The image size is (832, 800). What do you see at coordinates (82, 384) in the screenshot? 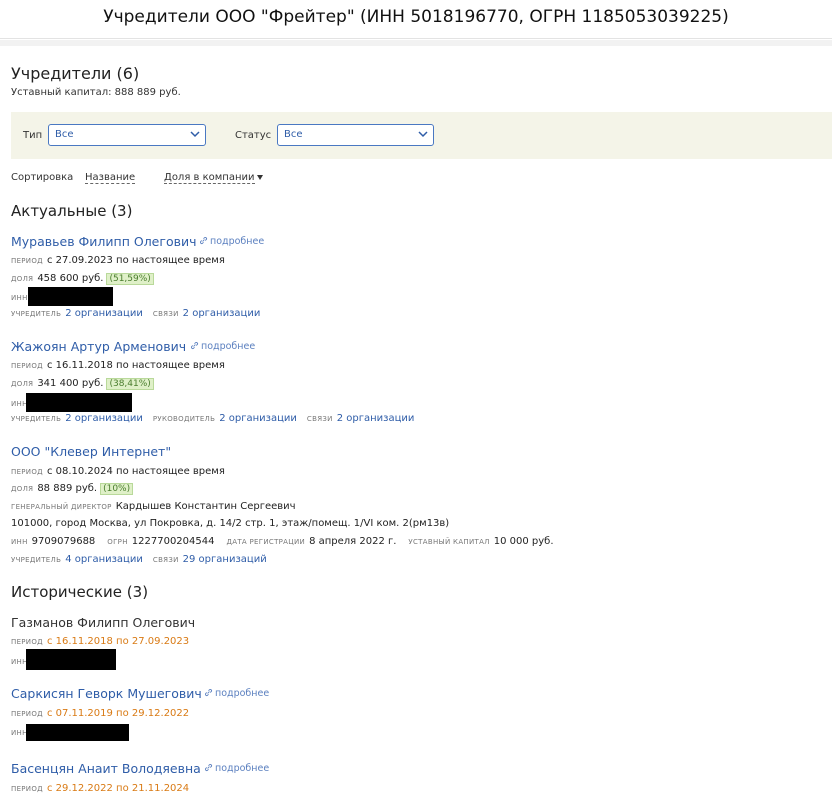
I see `share-row: ДОЛЯ 341 400 руб. (38,41%)` at bounding box center [82, 384].